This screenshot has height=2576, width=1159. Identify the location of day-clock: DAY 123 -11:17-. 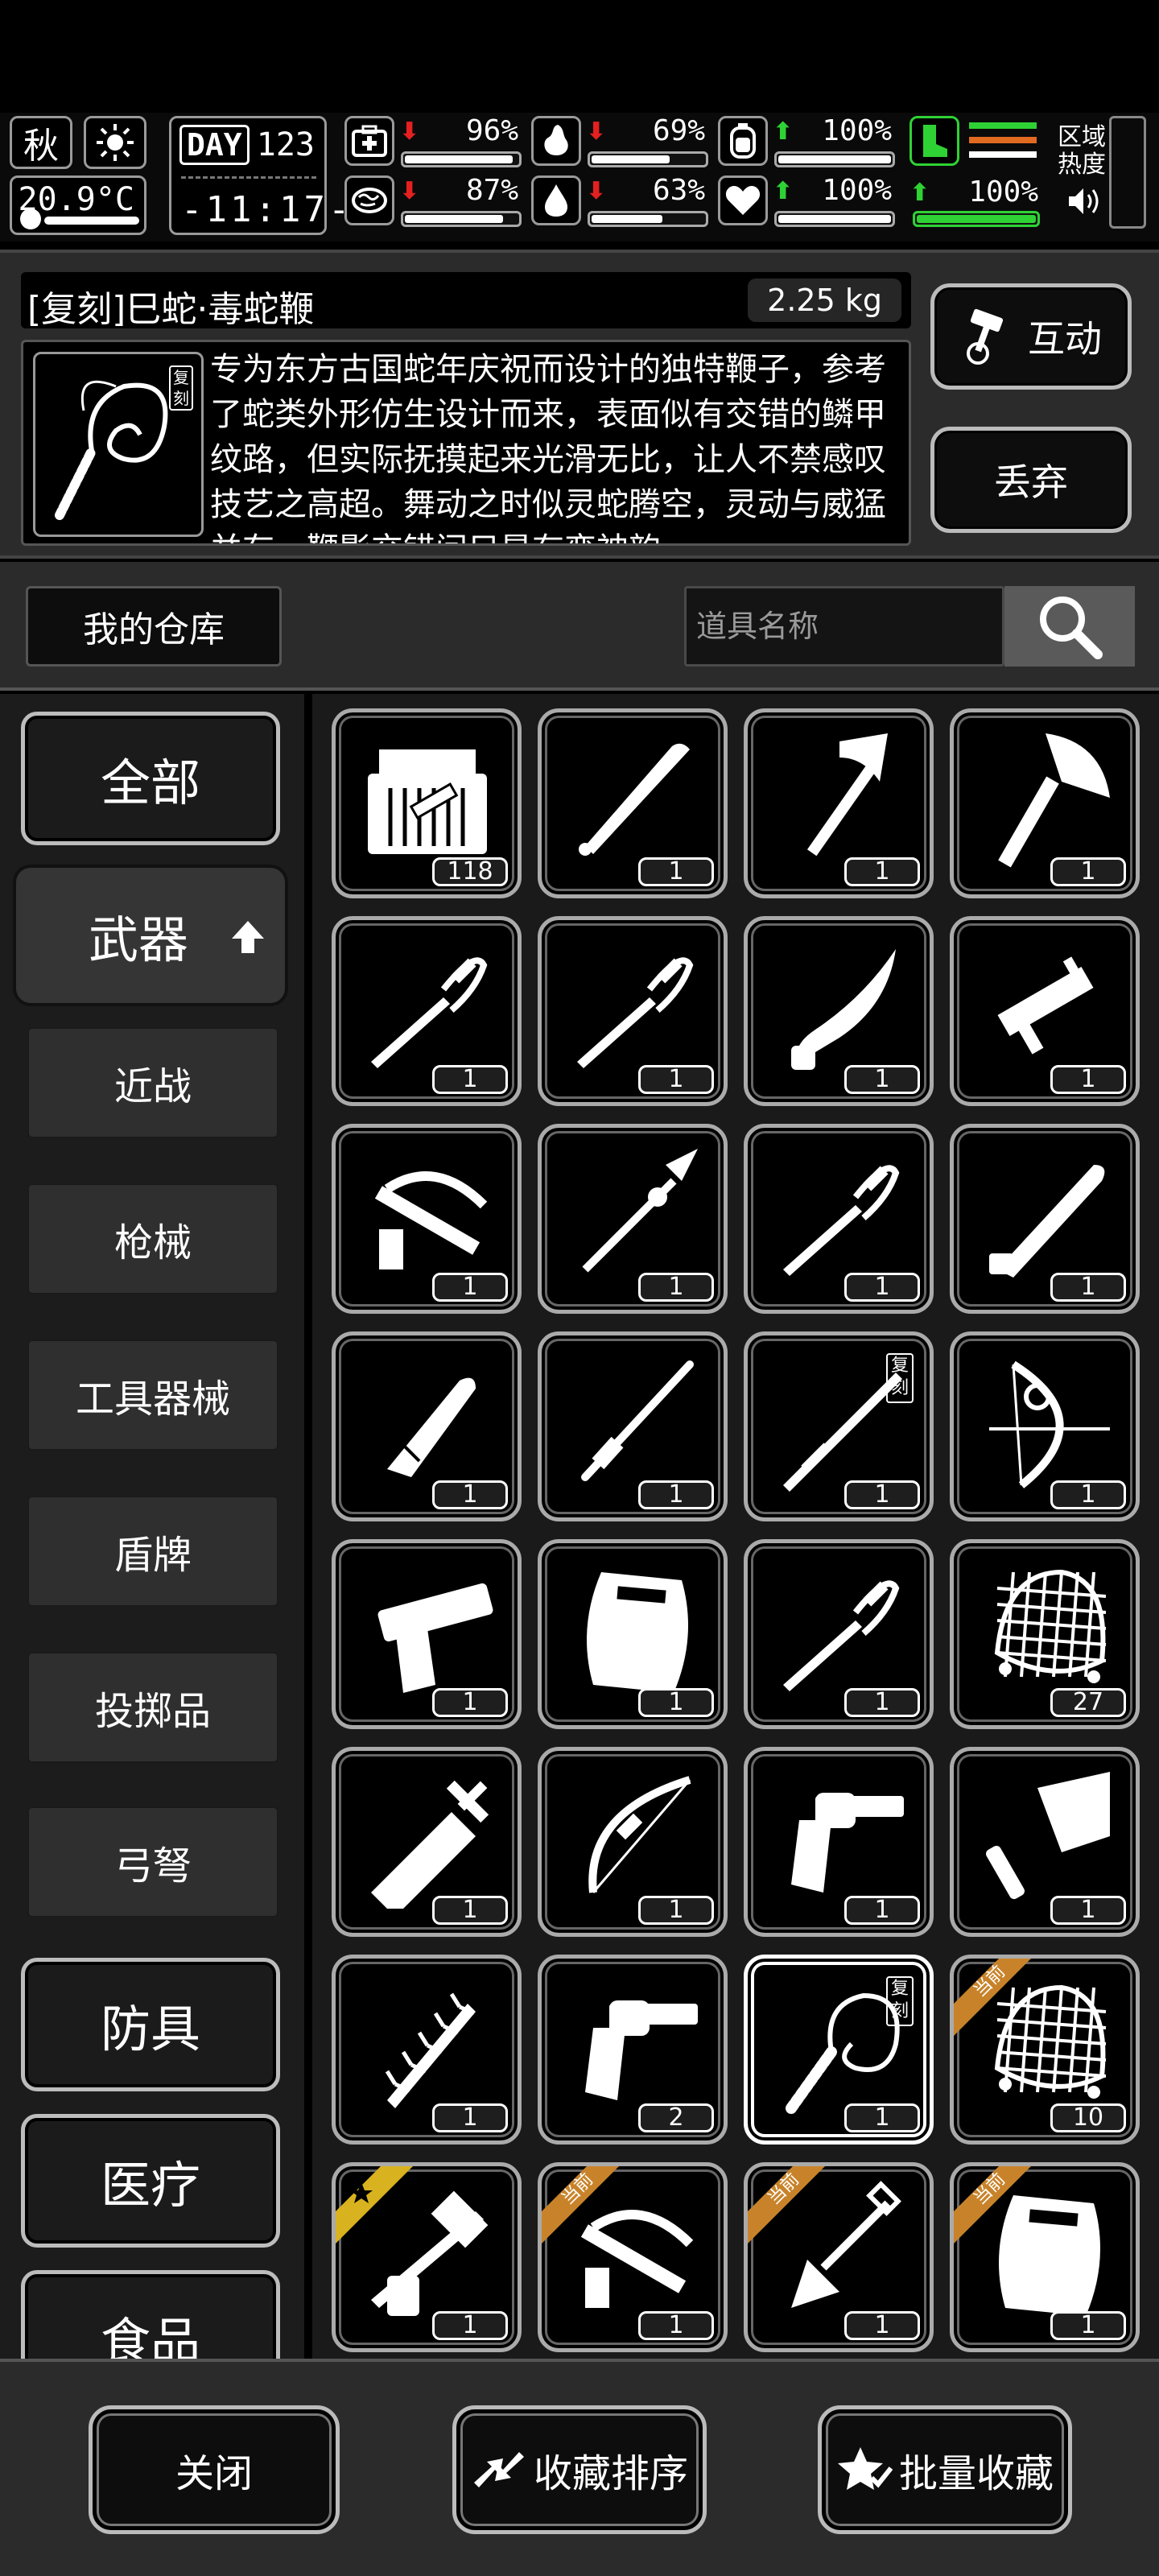
(259, 175).